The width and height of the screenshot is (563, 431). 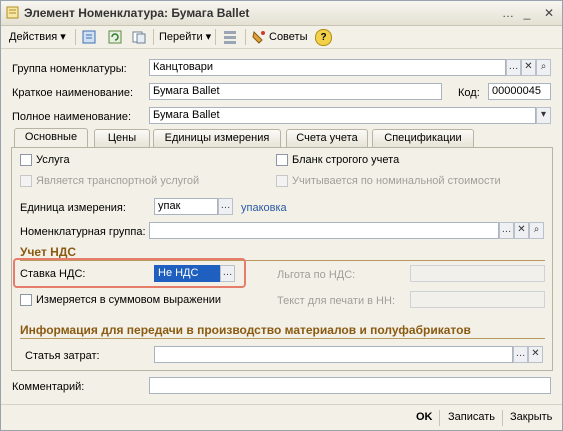 What do you see at coordinates (48, 387) in the screenshot?
I see `comment-label: Комментарий:` at bounding box center [48, 387].